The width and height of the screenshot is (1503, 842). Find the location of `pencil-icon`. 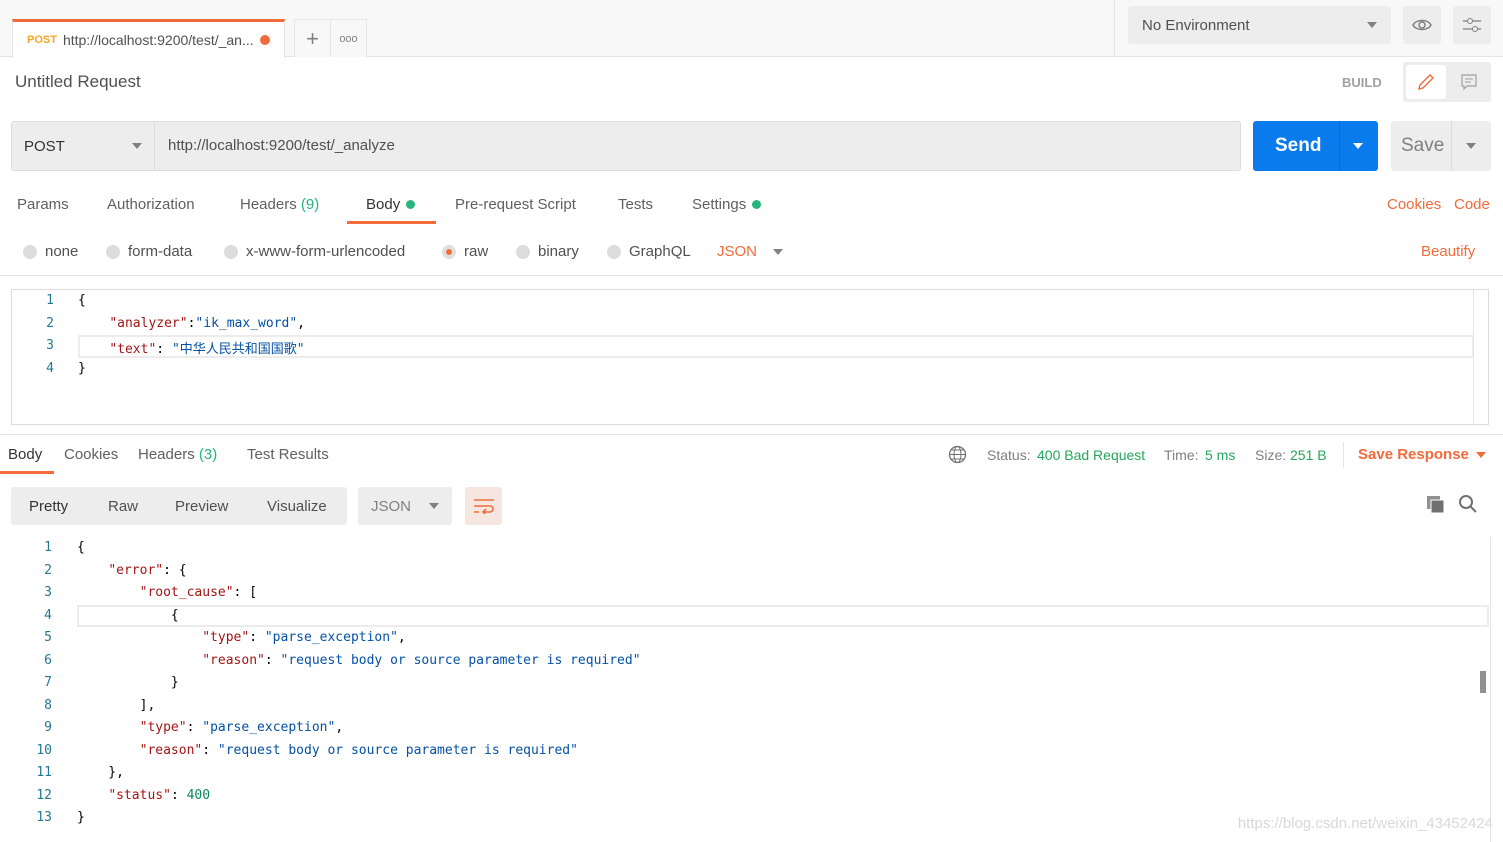

pencil-icon is located at coordinates (1426, 82).